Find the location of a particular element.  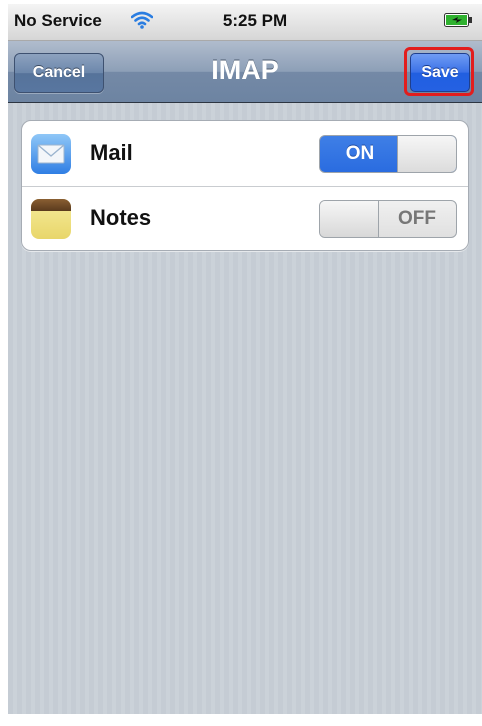

notes-toggle-knob is located at coordinates (349, 219).